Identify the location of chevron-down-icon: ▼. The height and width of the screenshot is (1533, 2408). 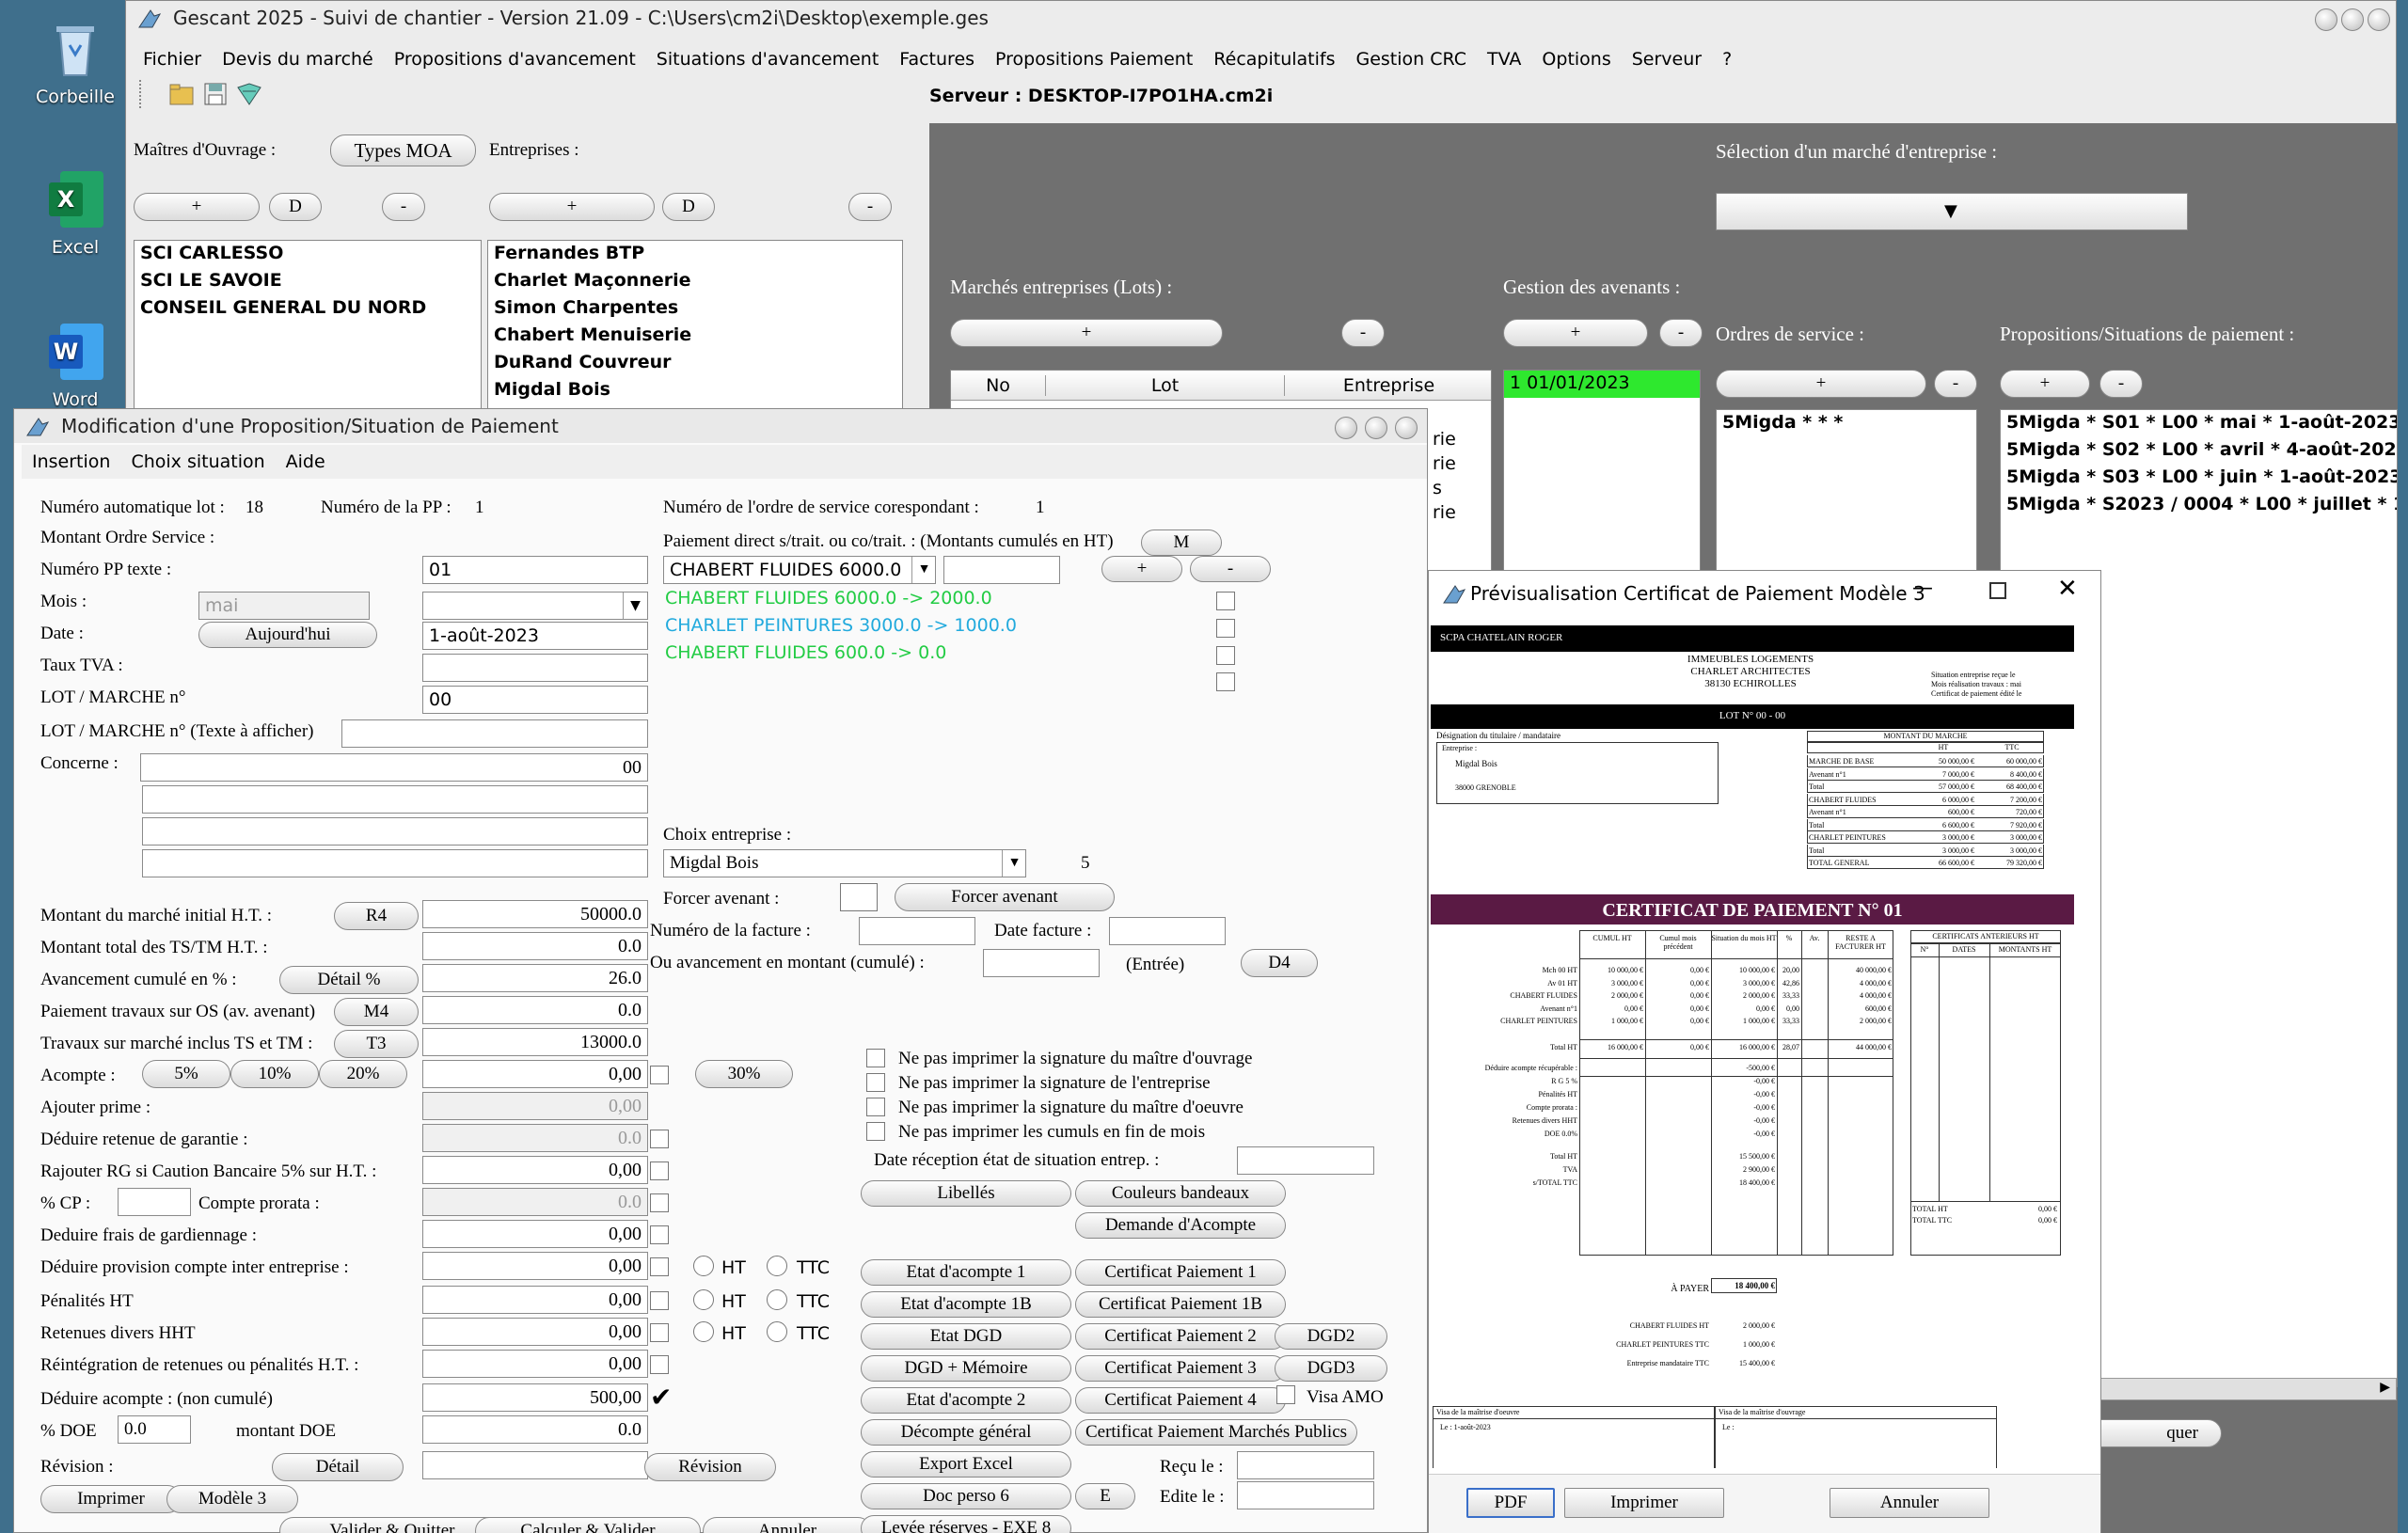
(1014, 863).